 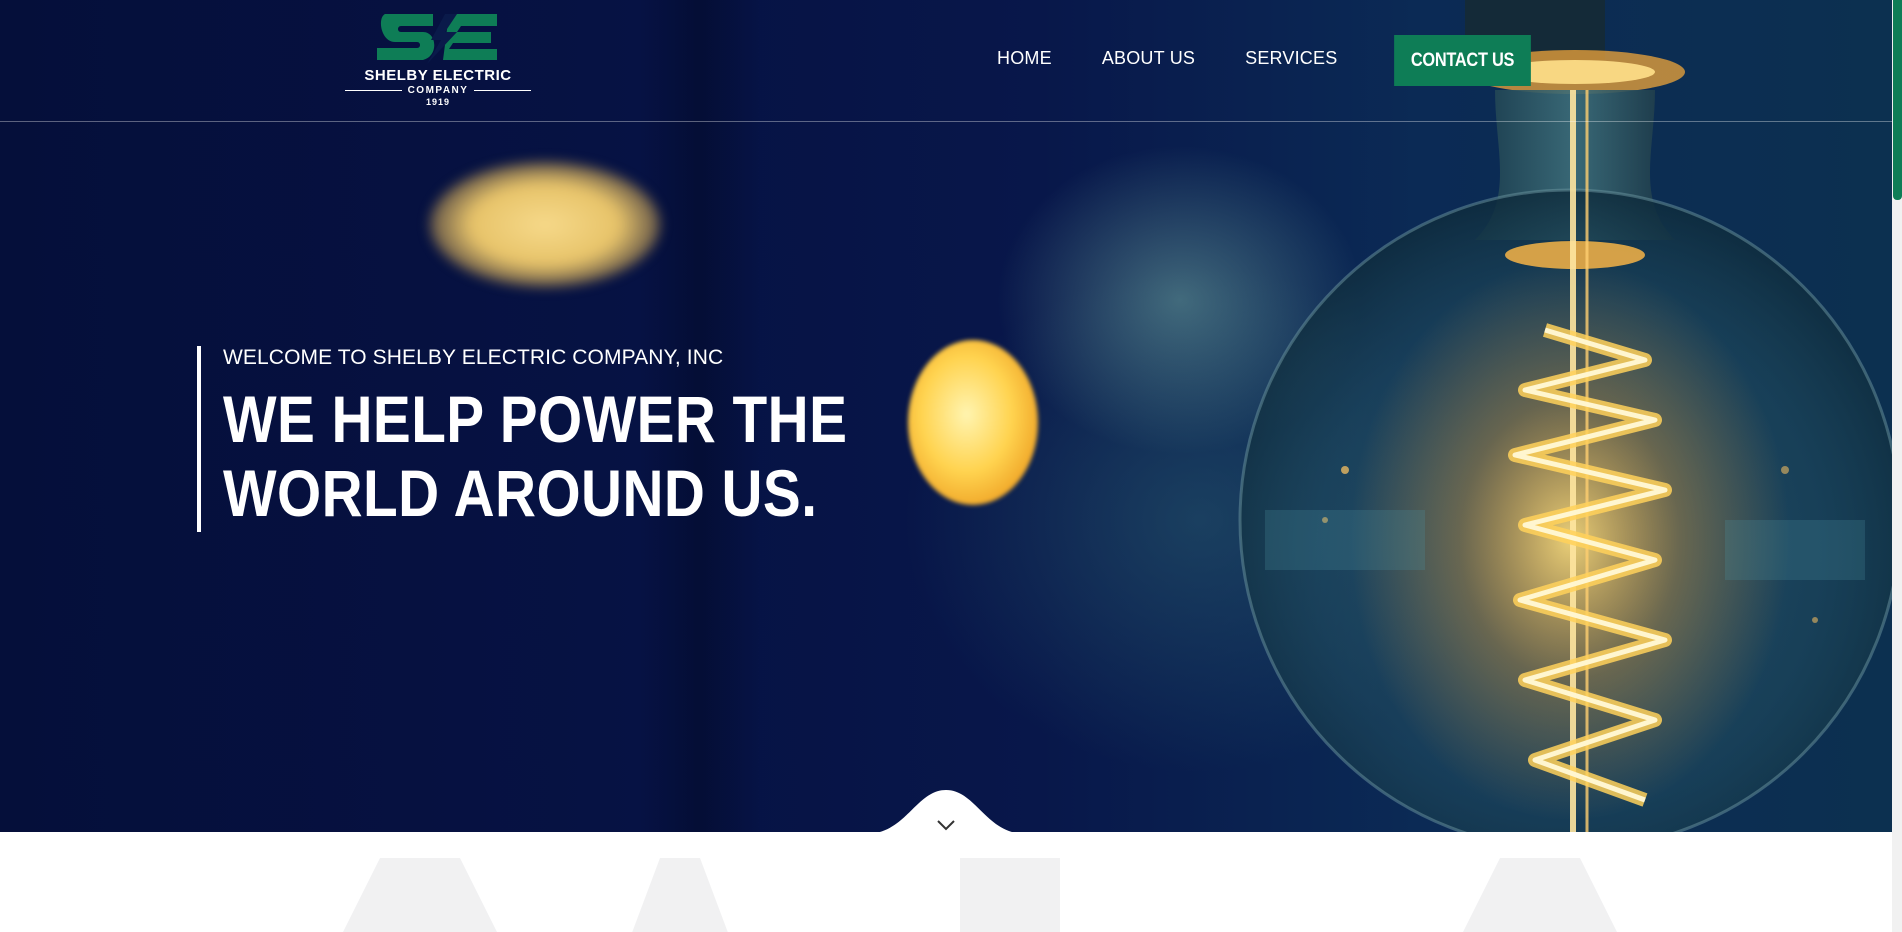 I want to click on next-section, so click(x=946, y=882).